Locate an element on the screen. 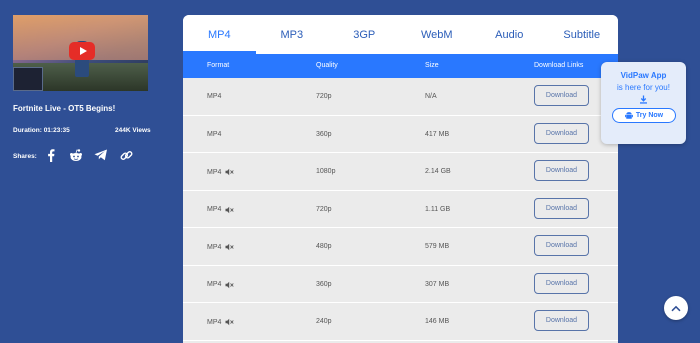  app-promo: VidPaw App is here for you! Try Now is located at coordinates (643, 103).